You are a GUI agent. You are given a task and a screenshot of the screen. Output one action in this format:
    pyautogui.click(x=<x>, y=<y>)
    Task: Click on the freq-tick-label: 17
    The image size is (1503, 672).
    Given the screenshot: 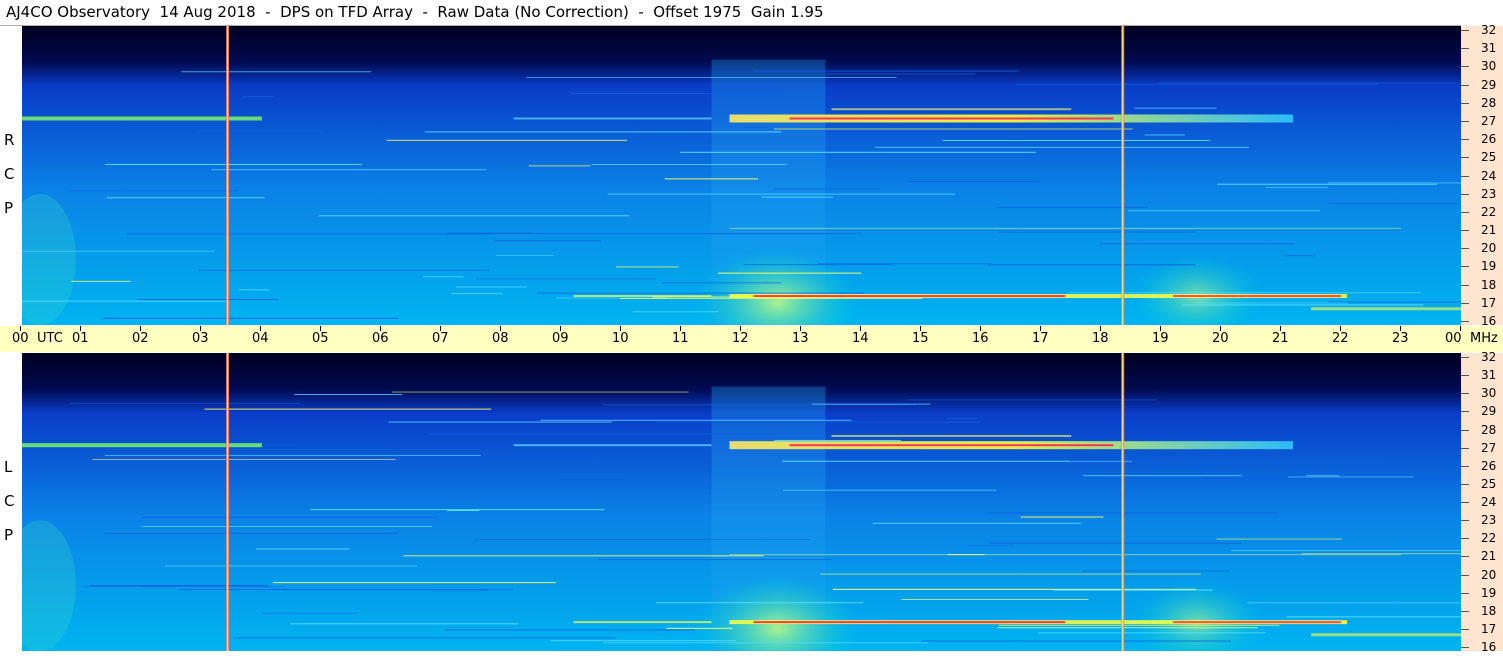 What is the action you would take?
    pyautogui.click(x=1489, y=303)
    